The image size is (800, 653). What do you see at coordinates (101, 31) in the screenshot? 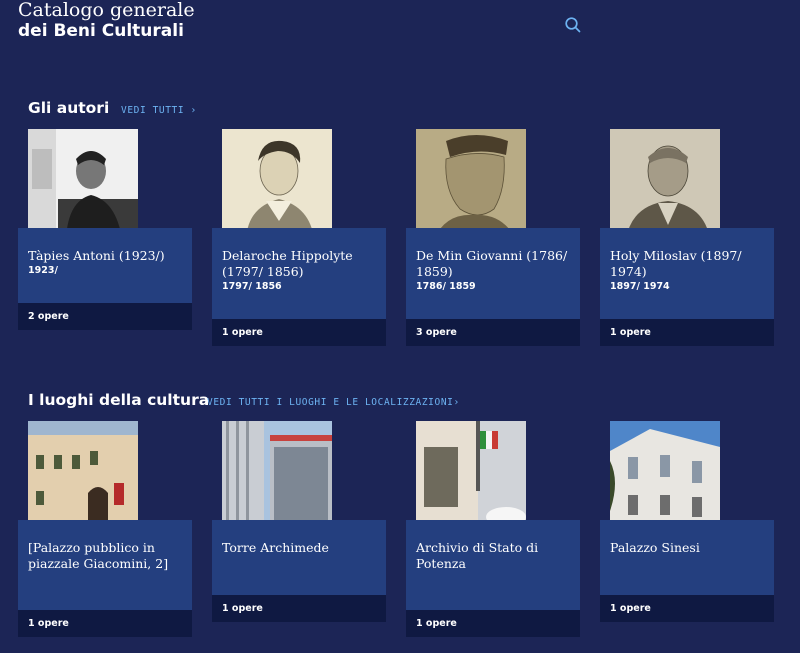
I see `site-title-line2: dei Beni Culturali` at bounding box center [101, 31].